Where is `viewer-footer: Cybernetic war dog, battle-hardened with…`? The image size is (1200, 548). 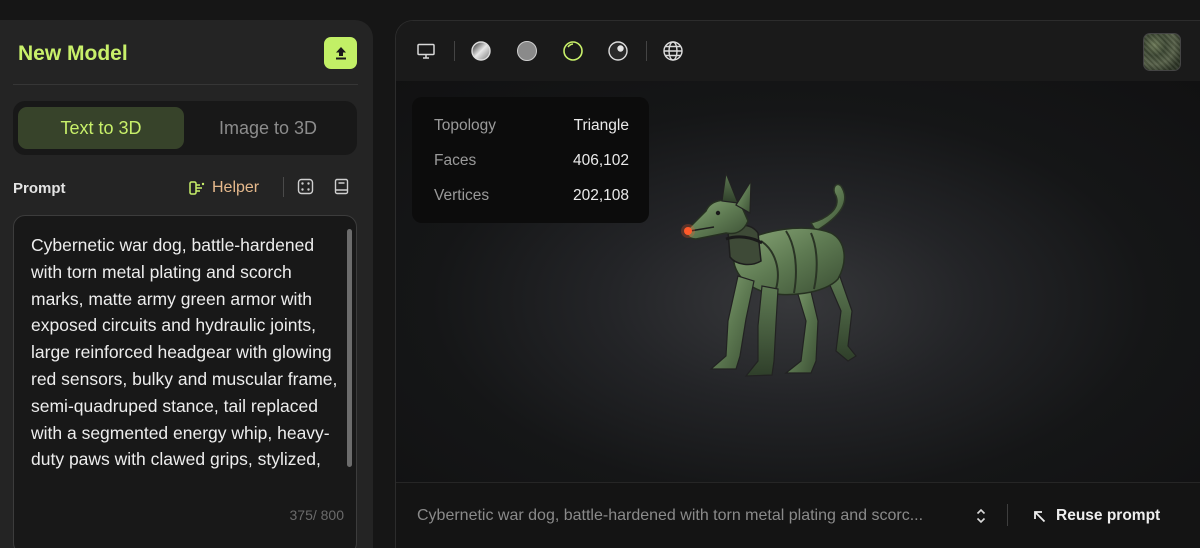 viewer-footer: Cybernetic war dog, battle-hardened with… is located at coordinates (798, 515).